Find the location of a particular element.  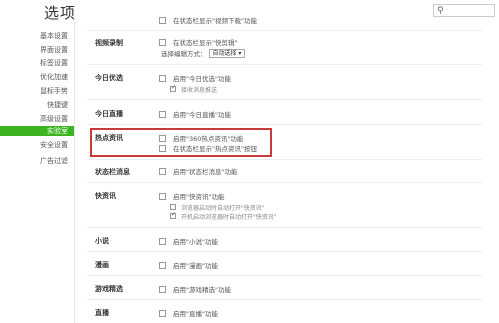

option-comic: 启用"漫画"功能 is located at coordinates (188, 265).